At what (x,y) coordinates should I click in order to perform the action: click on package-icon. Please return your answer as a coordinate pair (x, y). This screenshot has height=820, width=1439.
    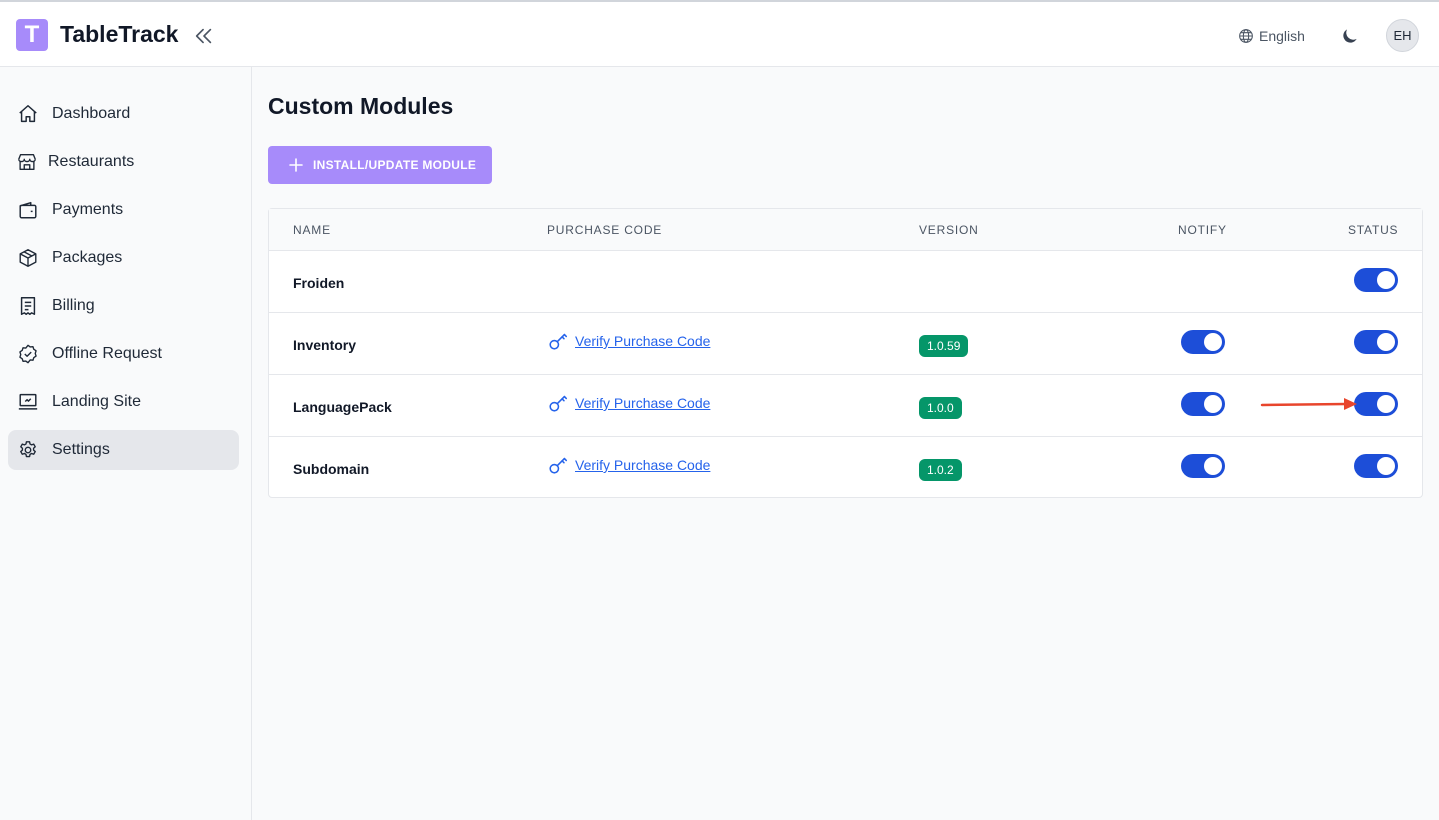
    Looking at the image, I should click on (28, 258).